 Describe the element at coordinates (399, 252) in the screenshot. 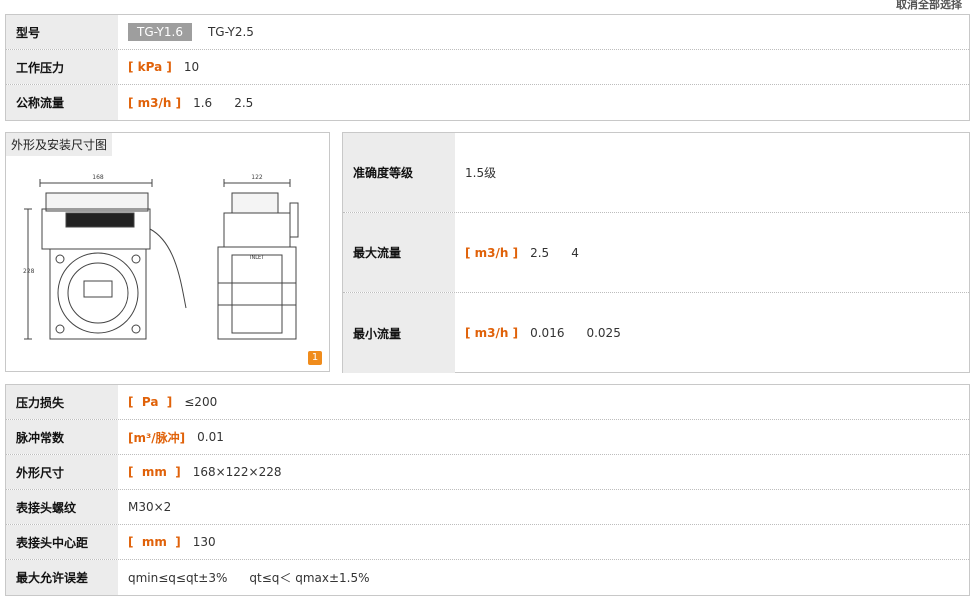

I see `spec-label-max-flow: 最大流量` at that location.